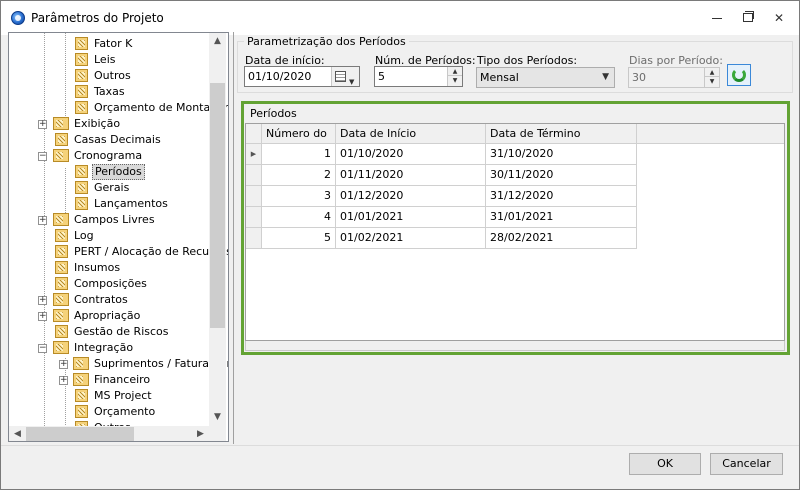 This screenshot has width=800, height=490. What do you see at coordinates (217, 41) in the screenshot?
I see `scroll-up-icon: ▲` at bounding box center [217, 41].